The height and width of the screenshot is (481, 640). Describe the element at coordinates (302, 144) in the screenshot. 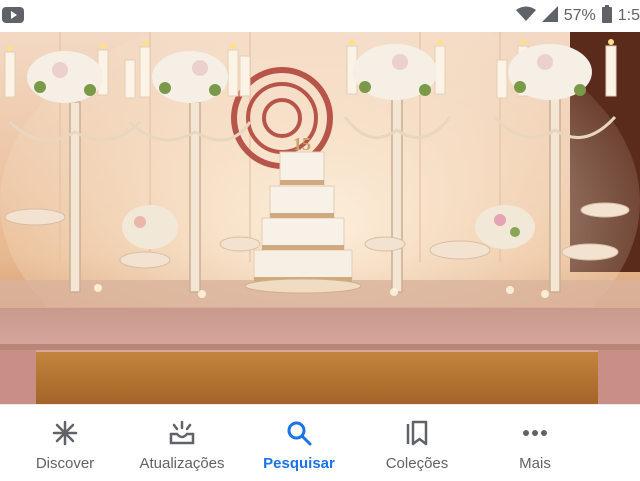

I see `cake-topper: 15` at that location.